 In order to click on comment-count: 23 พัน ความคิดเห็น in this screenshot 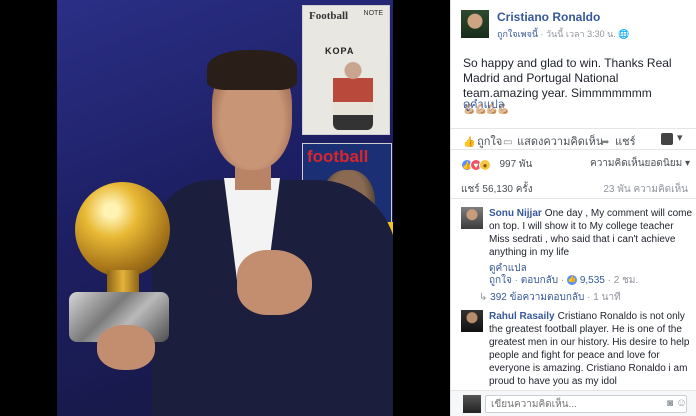, I will do `click(645, 189)`.